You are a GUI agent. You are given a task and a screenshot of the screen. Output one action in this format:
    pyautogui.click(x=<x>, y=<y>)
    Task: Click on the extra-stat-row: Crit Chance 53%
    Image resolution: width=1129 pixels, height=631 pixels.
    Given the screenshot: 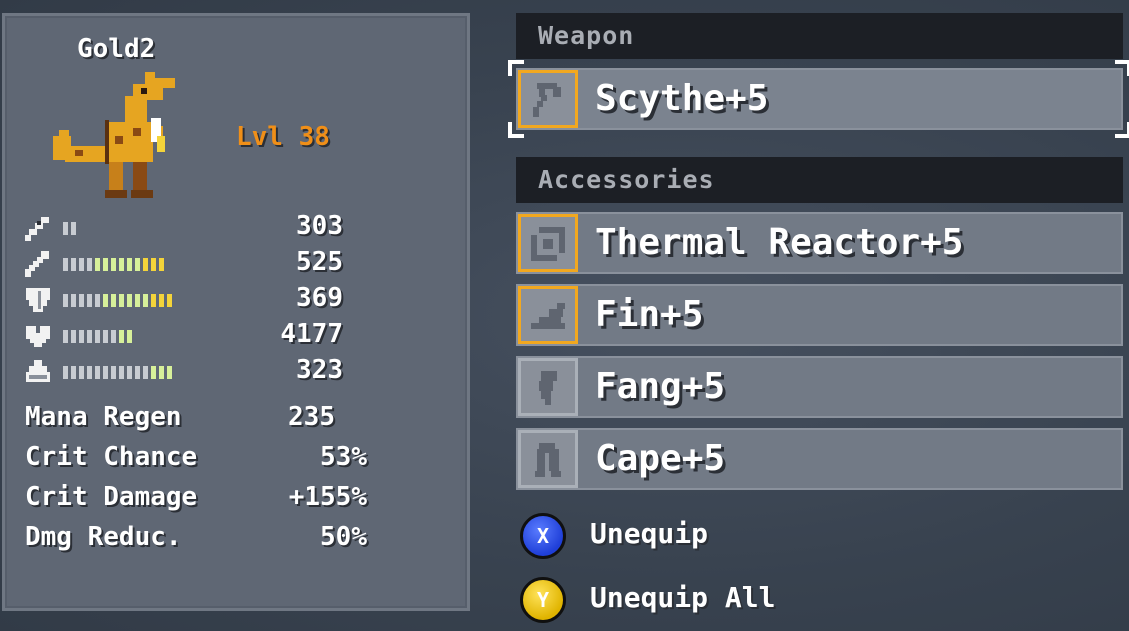 What is the action you would take?
    pyautogui.click(x=195, y=460)
    